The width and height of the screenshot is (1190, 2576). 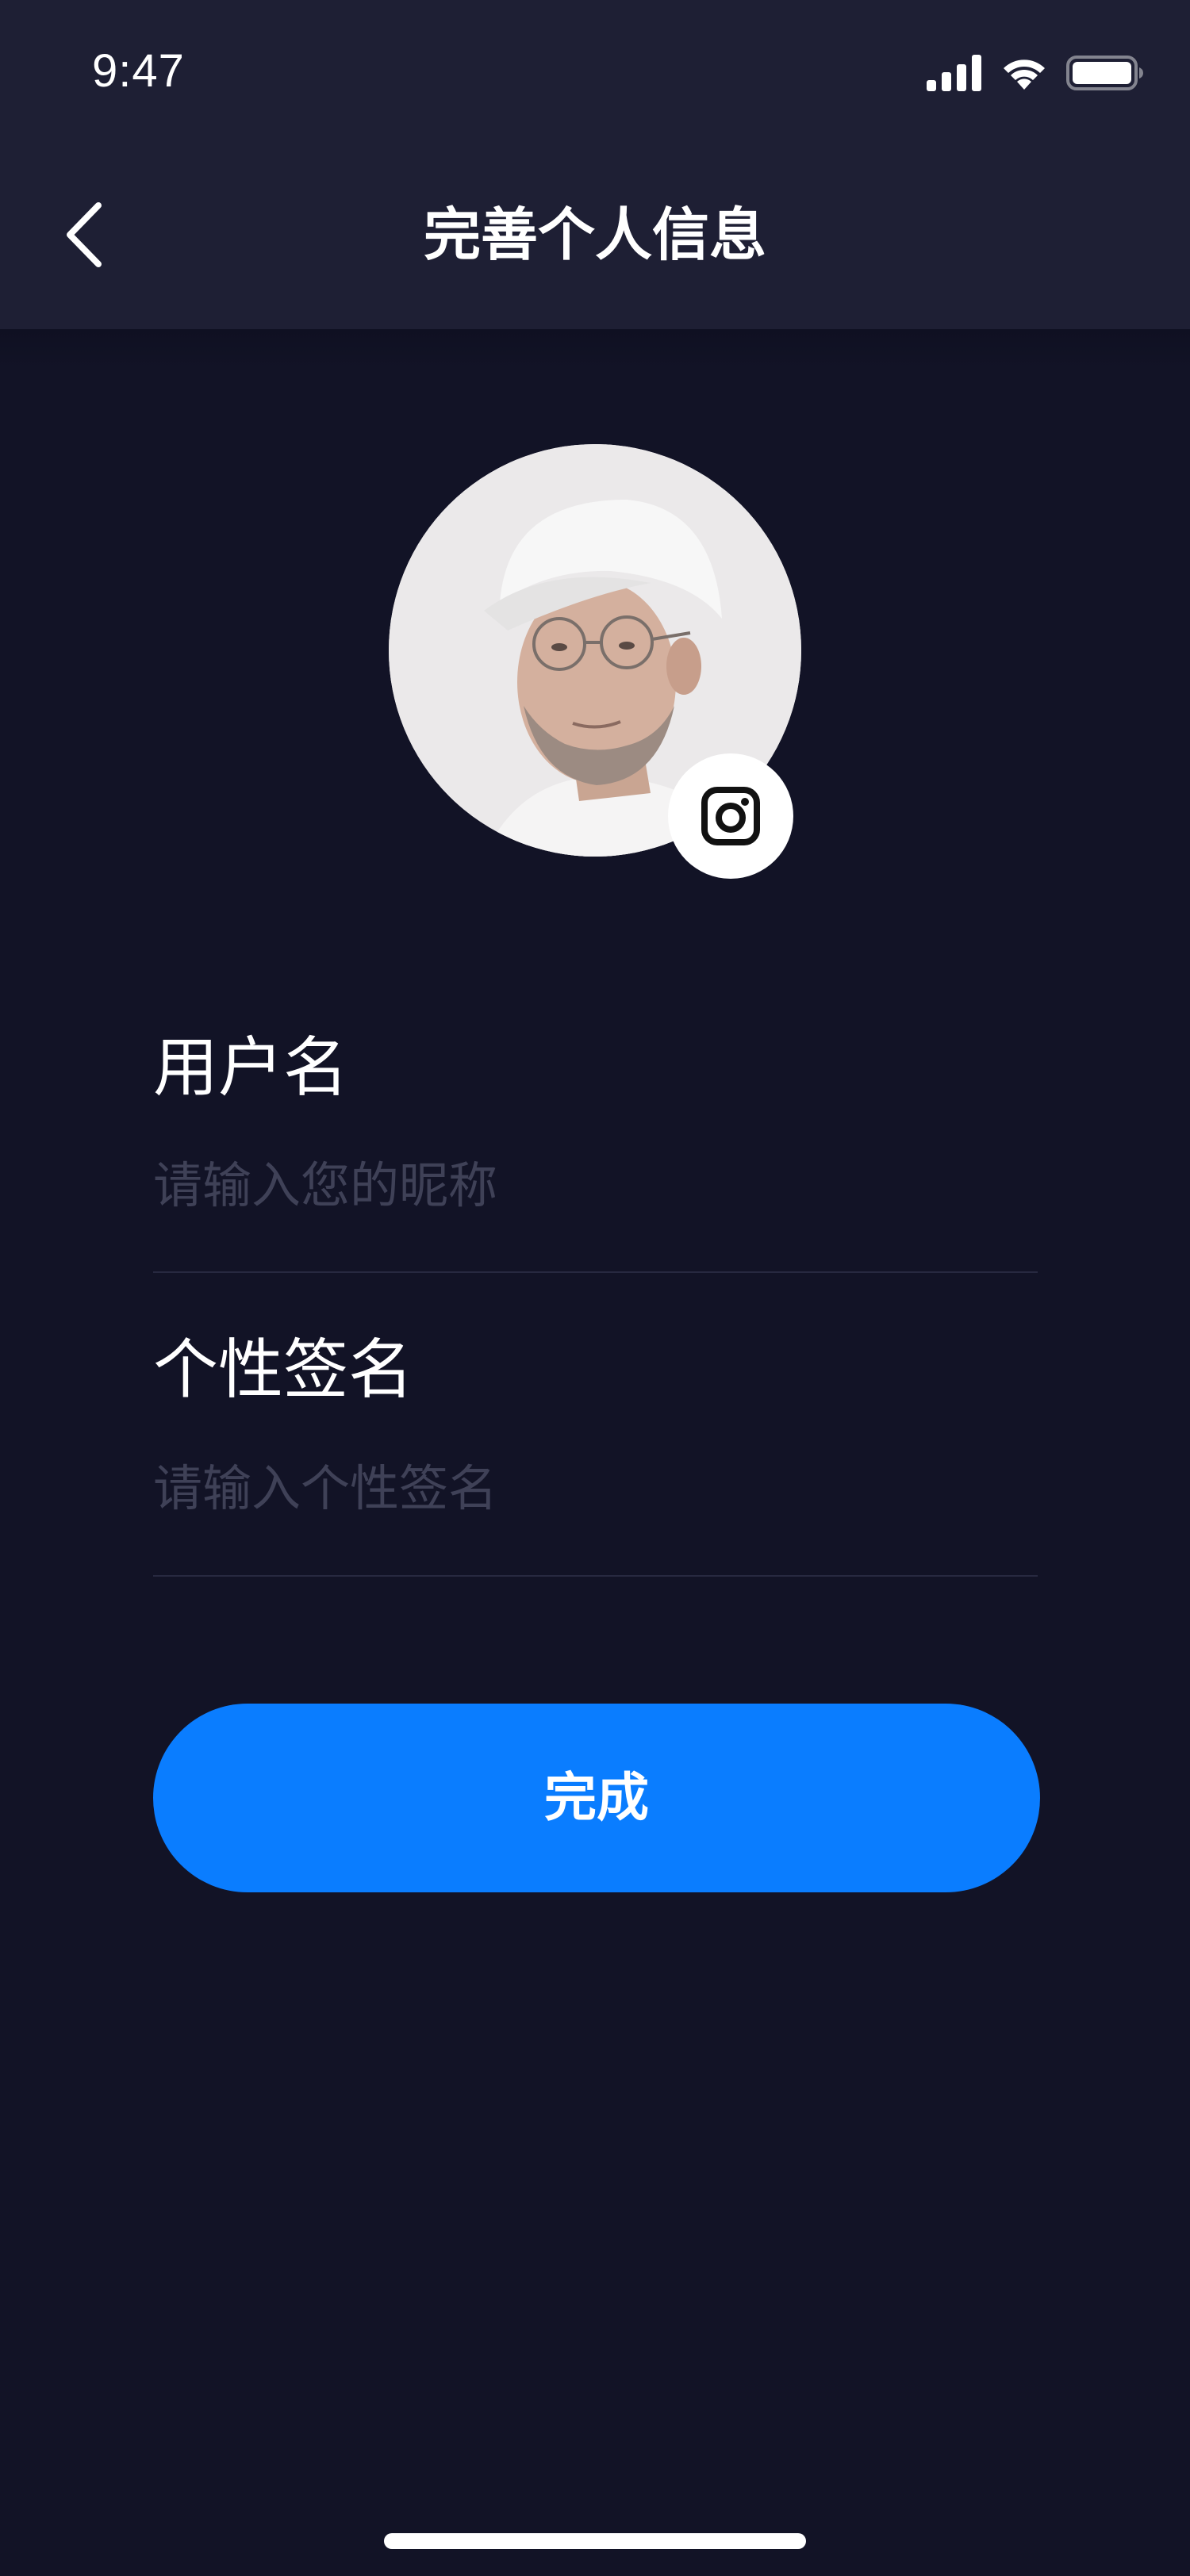 I want to click on avatar-section, so click(x=595, y=661).